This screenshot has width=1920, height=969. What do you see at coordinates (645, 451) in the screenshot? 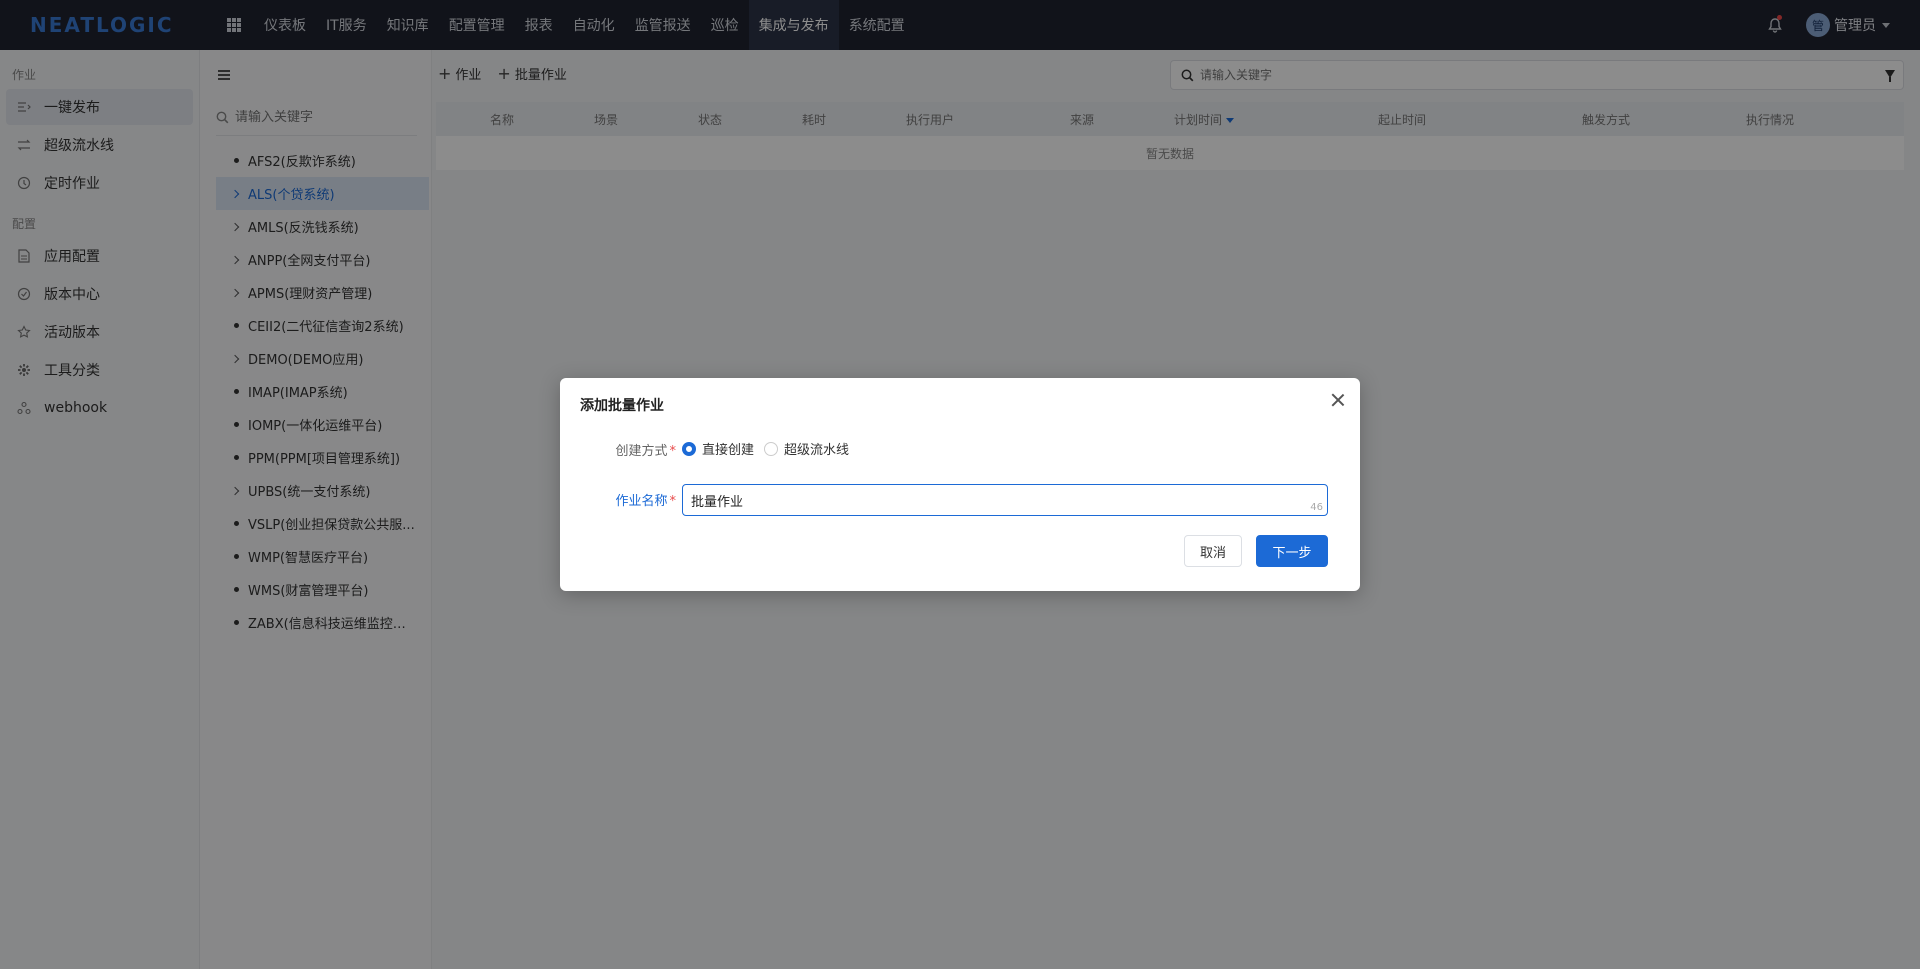
I see `create-mode-label: 创建方式 *` at bounding box center [645, 451].